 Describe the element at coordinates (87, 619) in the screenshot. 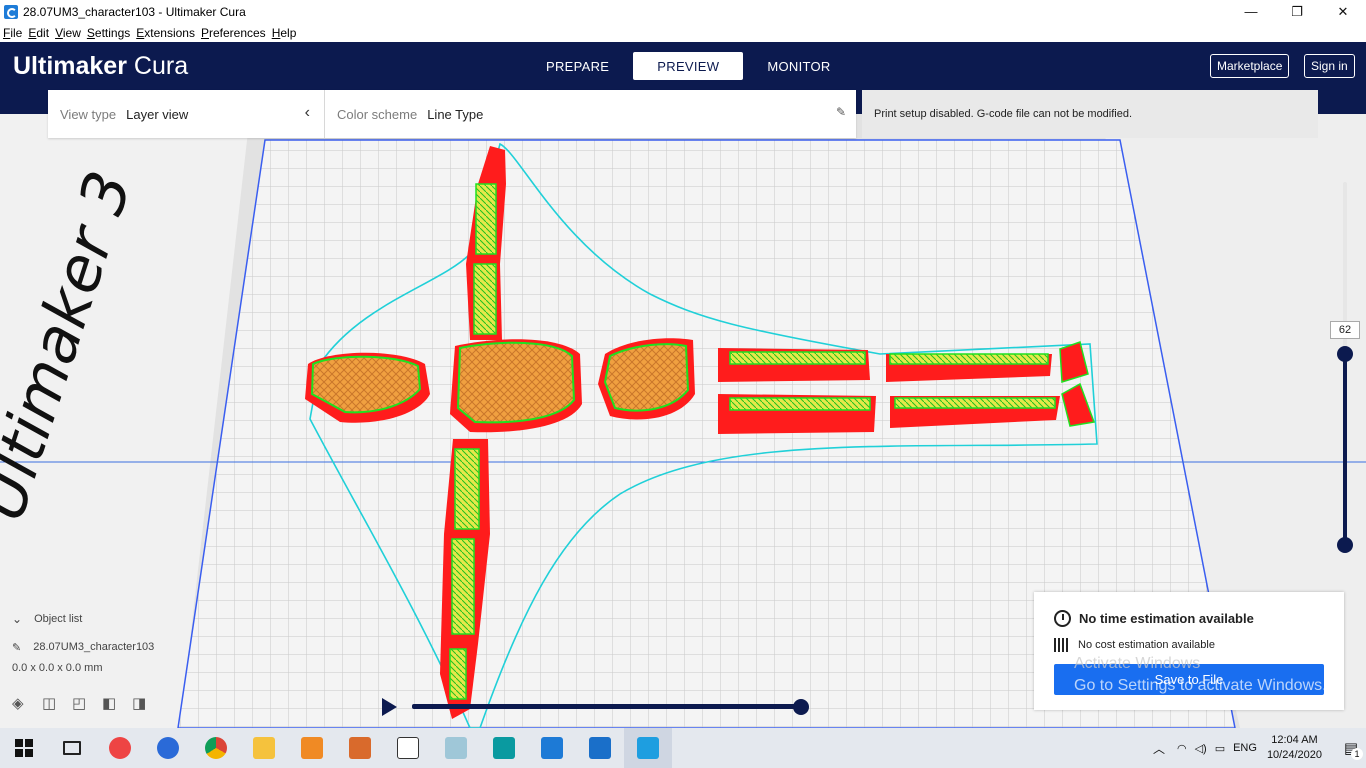

I see `object-list-toggle: ⌄ Object list` at that location.